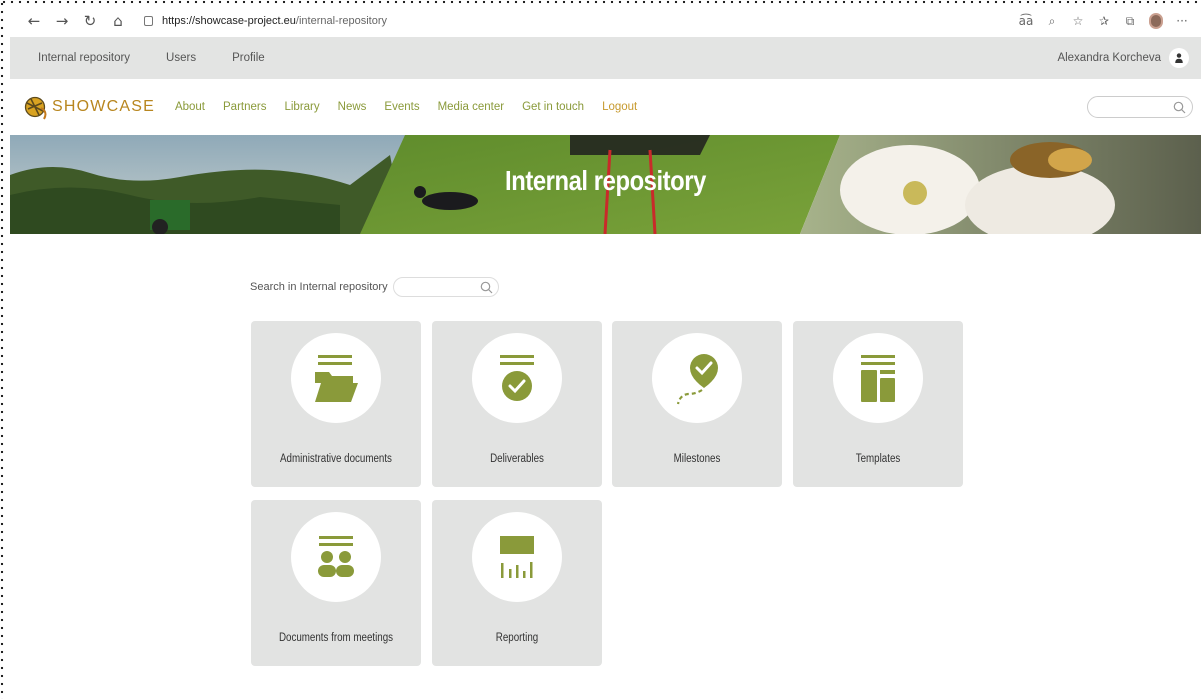 This screenshot has height=699, width=1201. I want to click on more-icon: ···, so click(1182, 21).